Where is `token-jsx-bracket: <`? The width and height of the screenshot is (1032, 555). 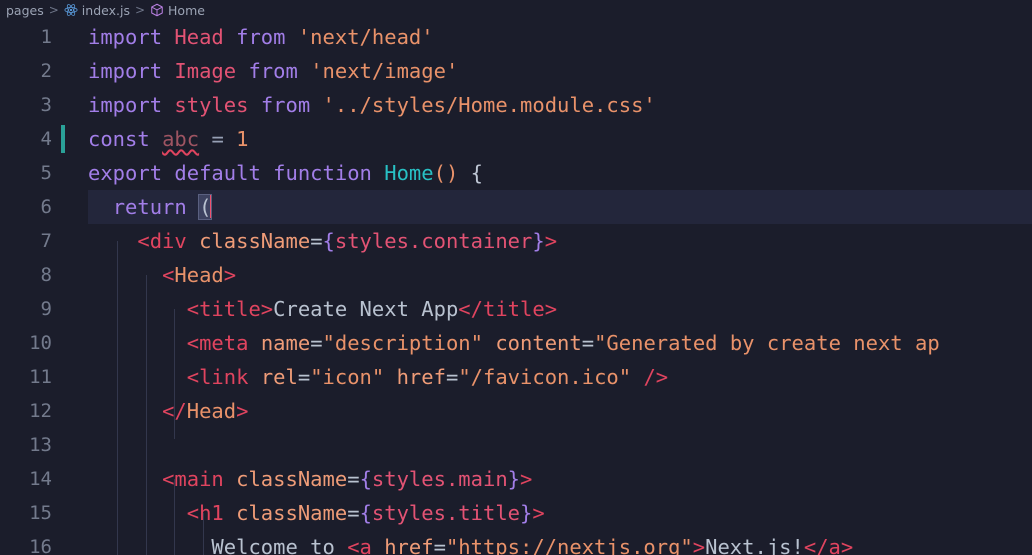 token-jsx-bracket: < is located at coordinates (168, 275).